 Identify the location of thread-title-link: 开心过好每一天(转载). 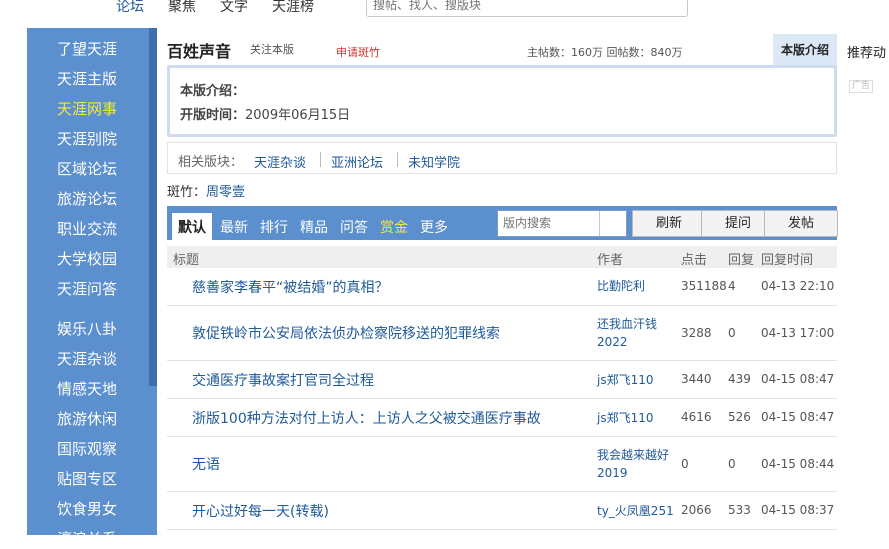
(260, 511).